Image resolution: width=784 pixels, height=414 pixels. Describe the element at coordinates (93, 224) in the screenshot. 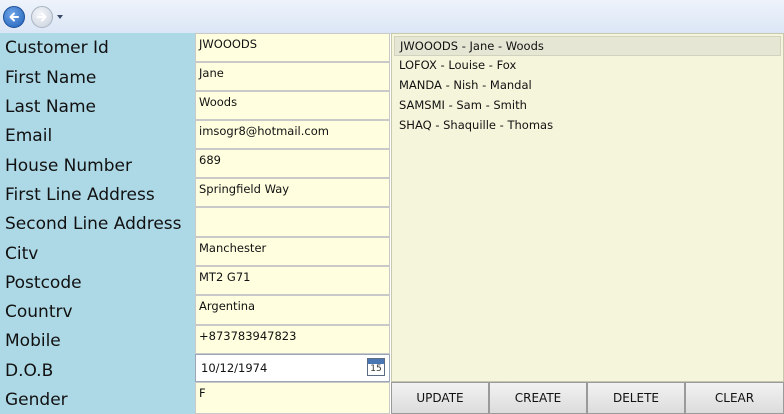

I see `label-second-line-address: Second Line Address` at that location.